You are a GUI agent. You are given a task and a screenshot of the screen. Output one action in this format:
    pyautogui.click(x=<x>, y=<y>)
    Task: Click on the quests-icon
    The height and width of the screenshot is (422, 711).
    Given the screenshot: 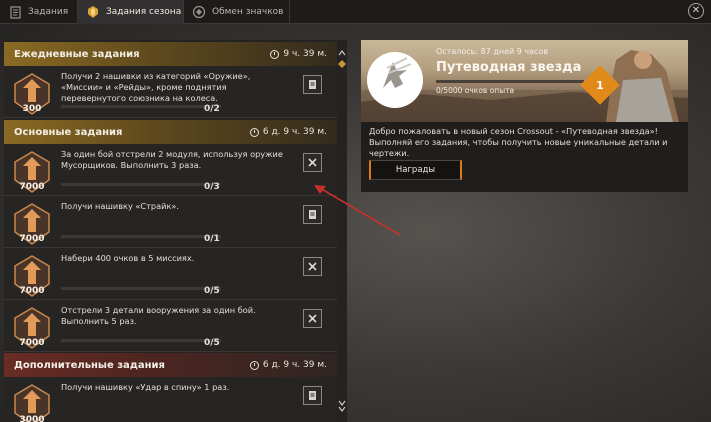 What is the action you would take?
    pyautogui.click(x=15, y=12)
    